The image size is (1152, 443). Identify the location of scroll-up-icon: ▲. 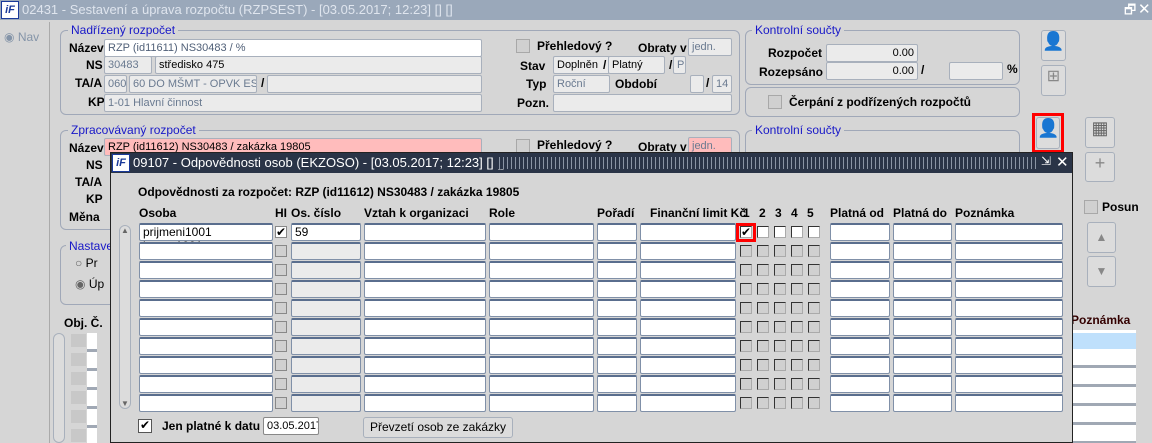
(125, 230).